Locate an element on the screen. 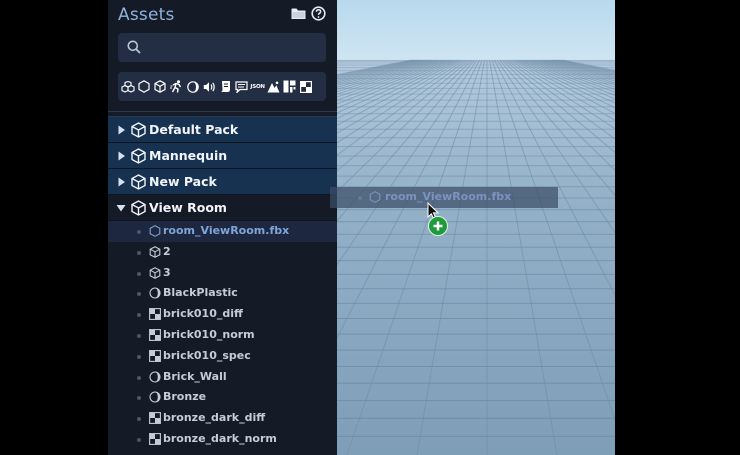 This screenshot has width=740, height=455. asset-label: 2 is located at coordinates (167, 251).